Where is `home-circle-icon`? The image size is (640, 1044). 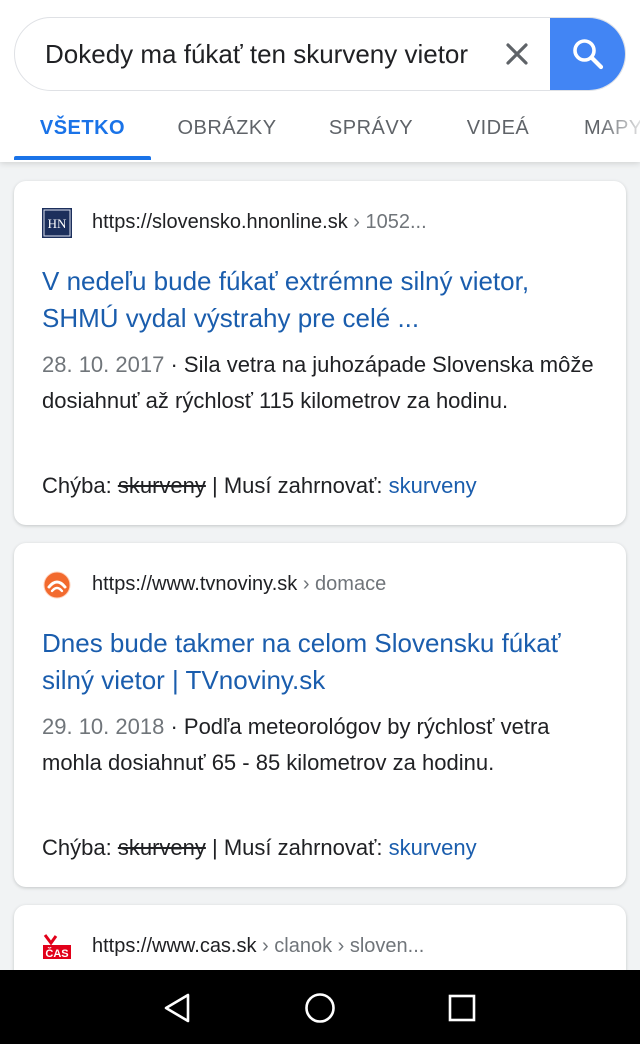 home-circle-icon is located at coordinates (320, 1008).